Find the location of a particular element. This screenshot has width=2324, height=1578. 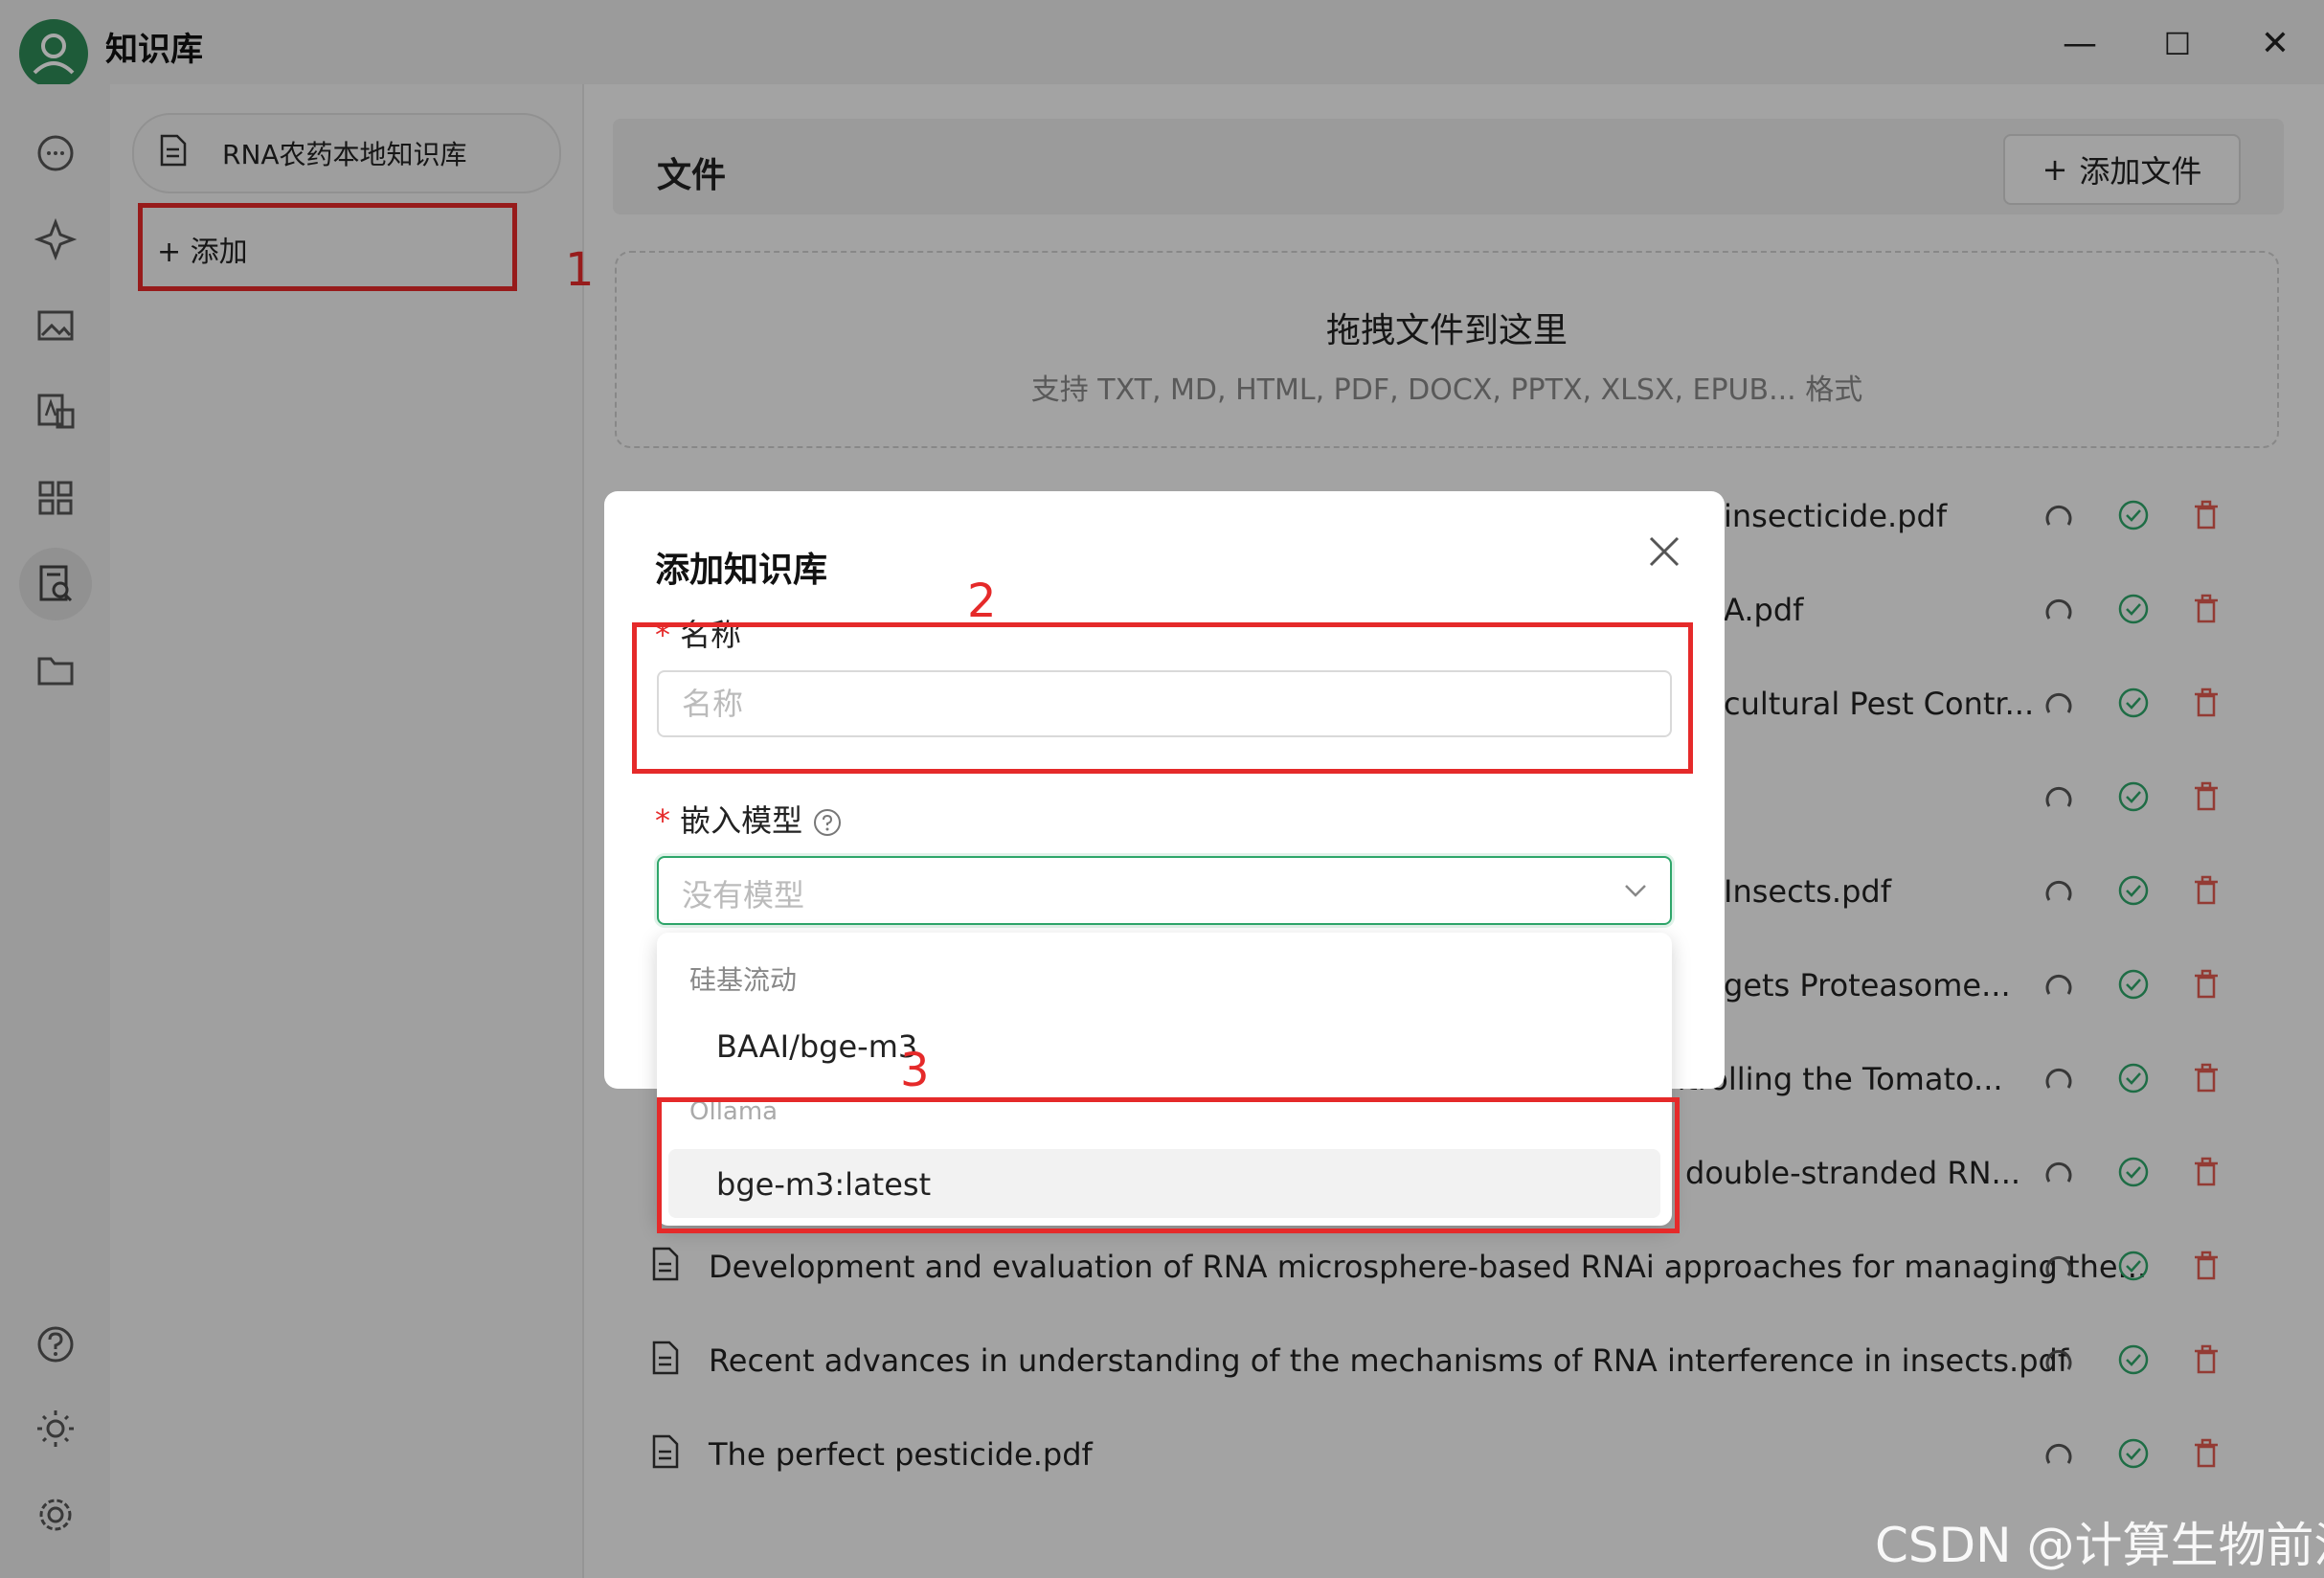

embed-label-text: 嵌入模型 is located at coordinates (741, 820).